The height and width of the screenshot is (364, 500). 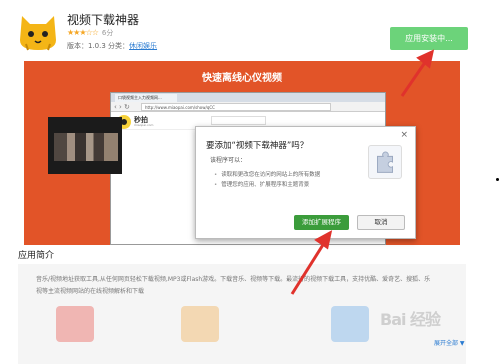 What do you see at coordinates (236, 107) in the screenshot?
I see `browser-url: http://www.miaopai.com/show/qCC` at bounding box center [236, 107].